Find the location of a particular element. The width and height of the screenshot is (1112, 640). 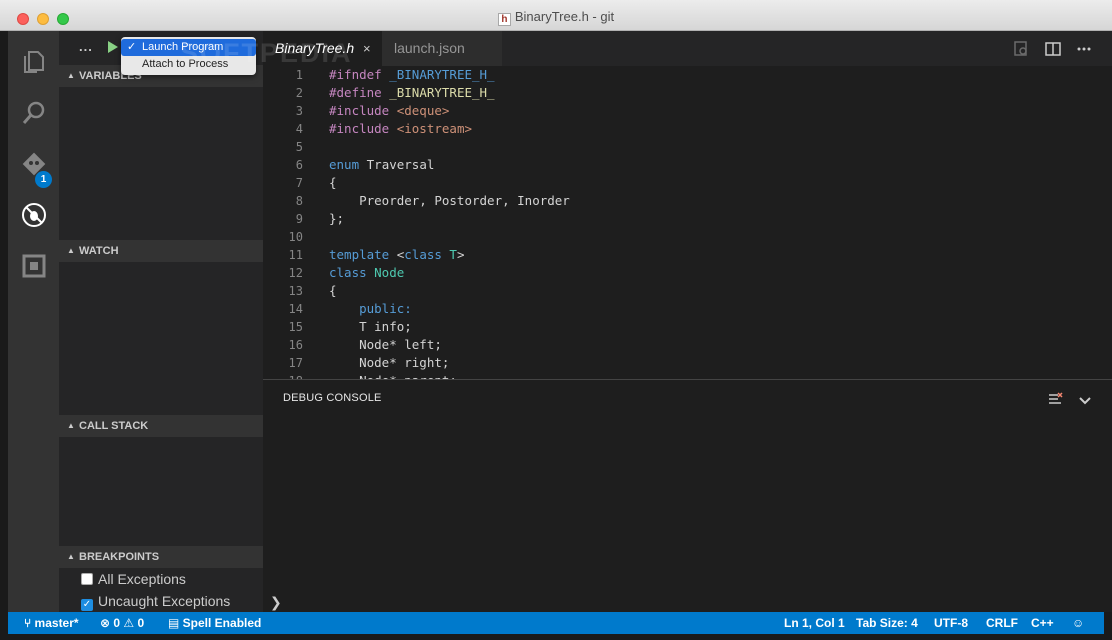

code-text: Node* left; is located at coordinates (385, 345).